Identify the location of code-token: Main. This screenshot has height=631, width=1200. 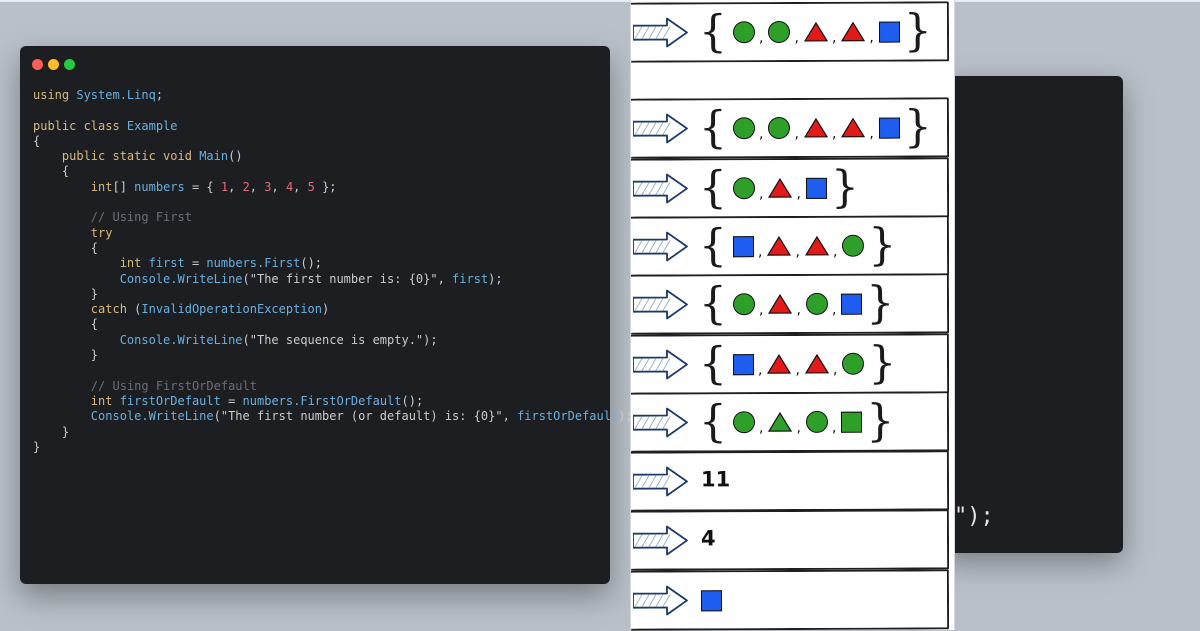
(214, 156).